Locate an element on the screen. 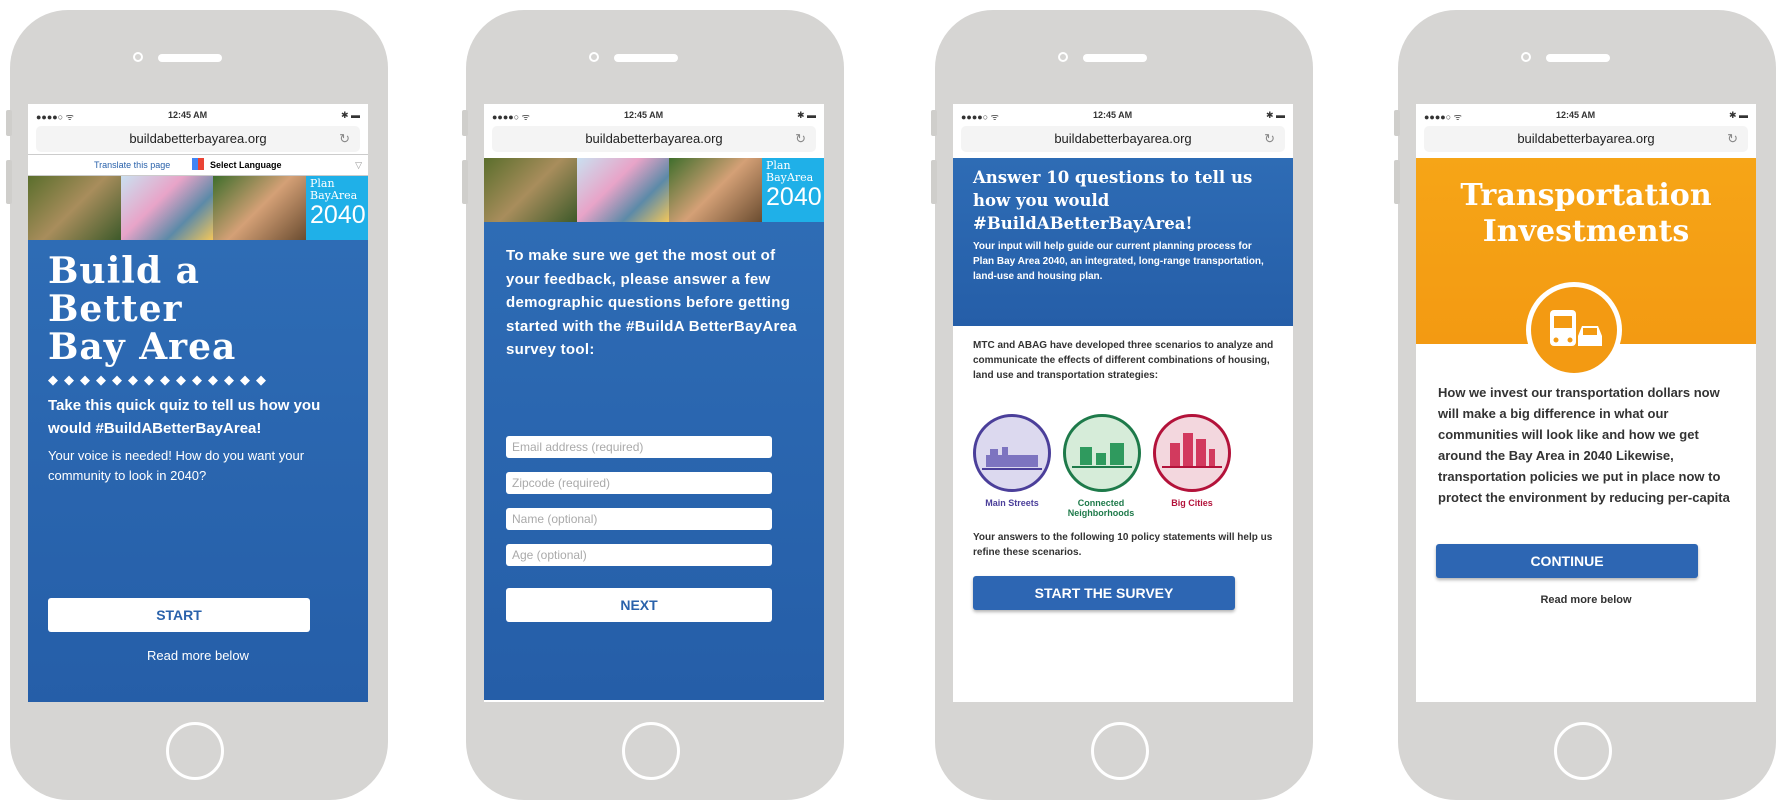 The image size is (1785, 801). translate-bar: Translate this page Select Language ▽ is located at coordinates (198, 165).